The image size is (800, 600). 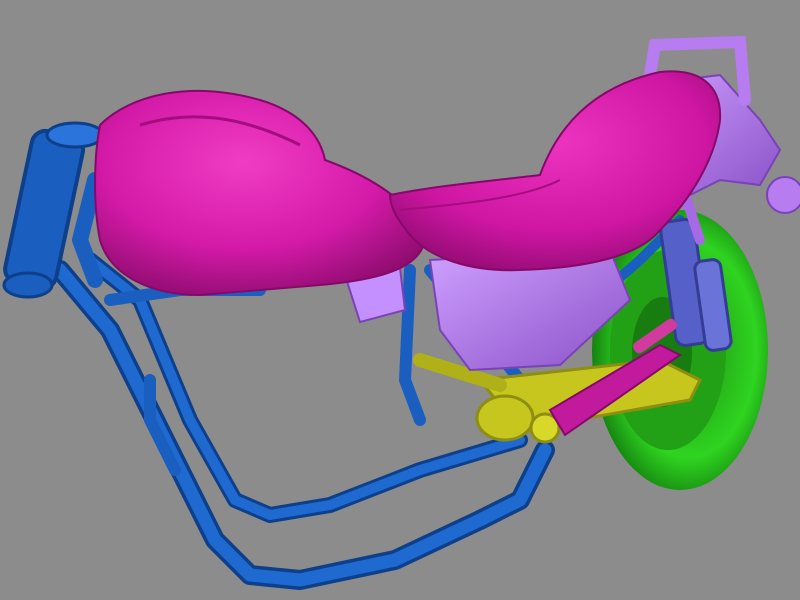 I want to click on fuel-tank, so click(x=260, y=193).